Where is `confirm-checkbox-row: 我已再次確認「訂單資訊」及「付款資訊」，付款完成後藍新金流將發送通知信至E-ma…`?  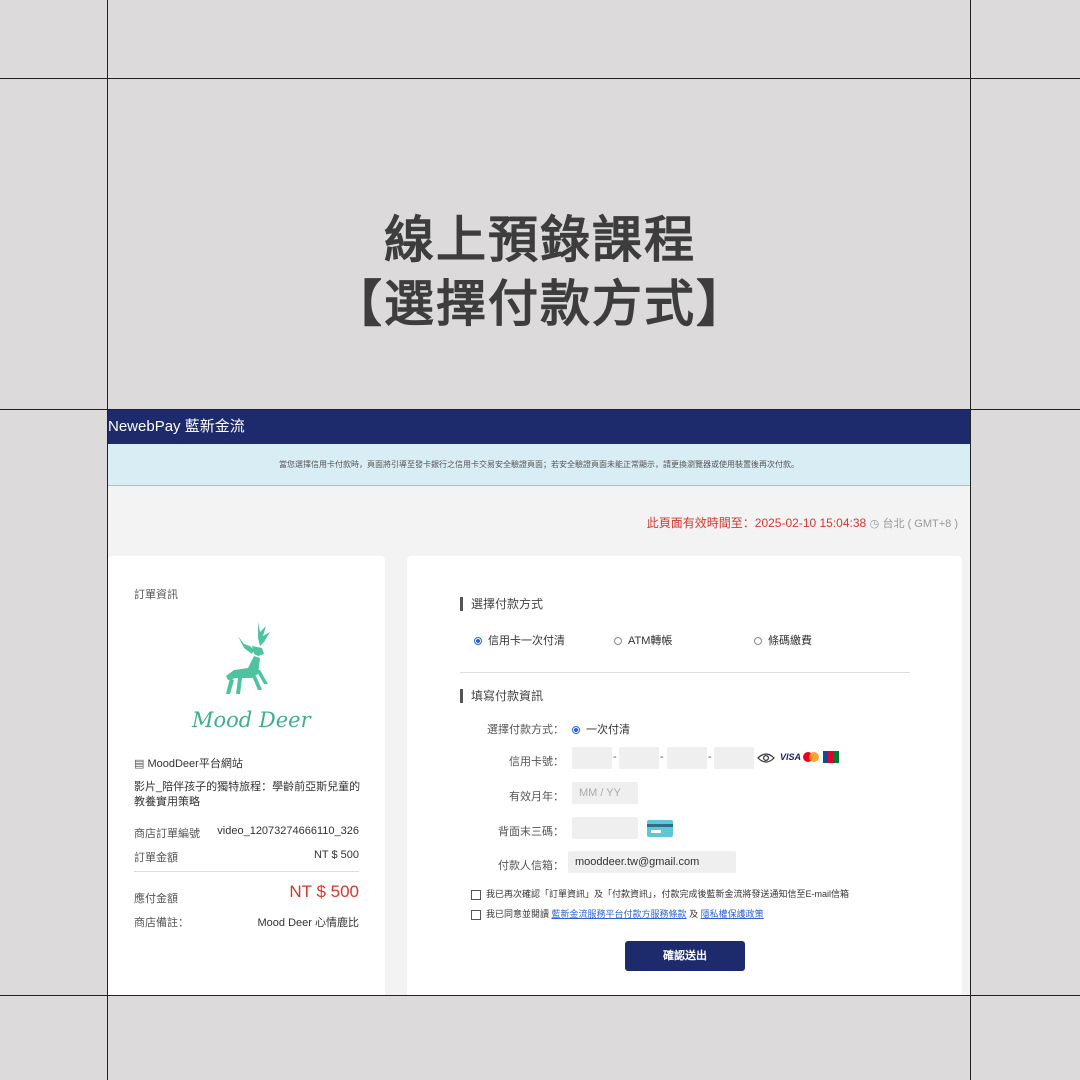 confirm-checkbox-row: 我已再次確認「訂單資訊」及「付款資訊」，付款完成後藍新金流將發送通知信至E-ma… is located at coordinates (660, 893).